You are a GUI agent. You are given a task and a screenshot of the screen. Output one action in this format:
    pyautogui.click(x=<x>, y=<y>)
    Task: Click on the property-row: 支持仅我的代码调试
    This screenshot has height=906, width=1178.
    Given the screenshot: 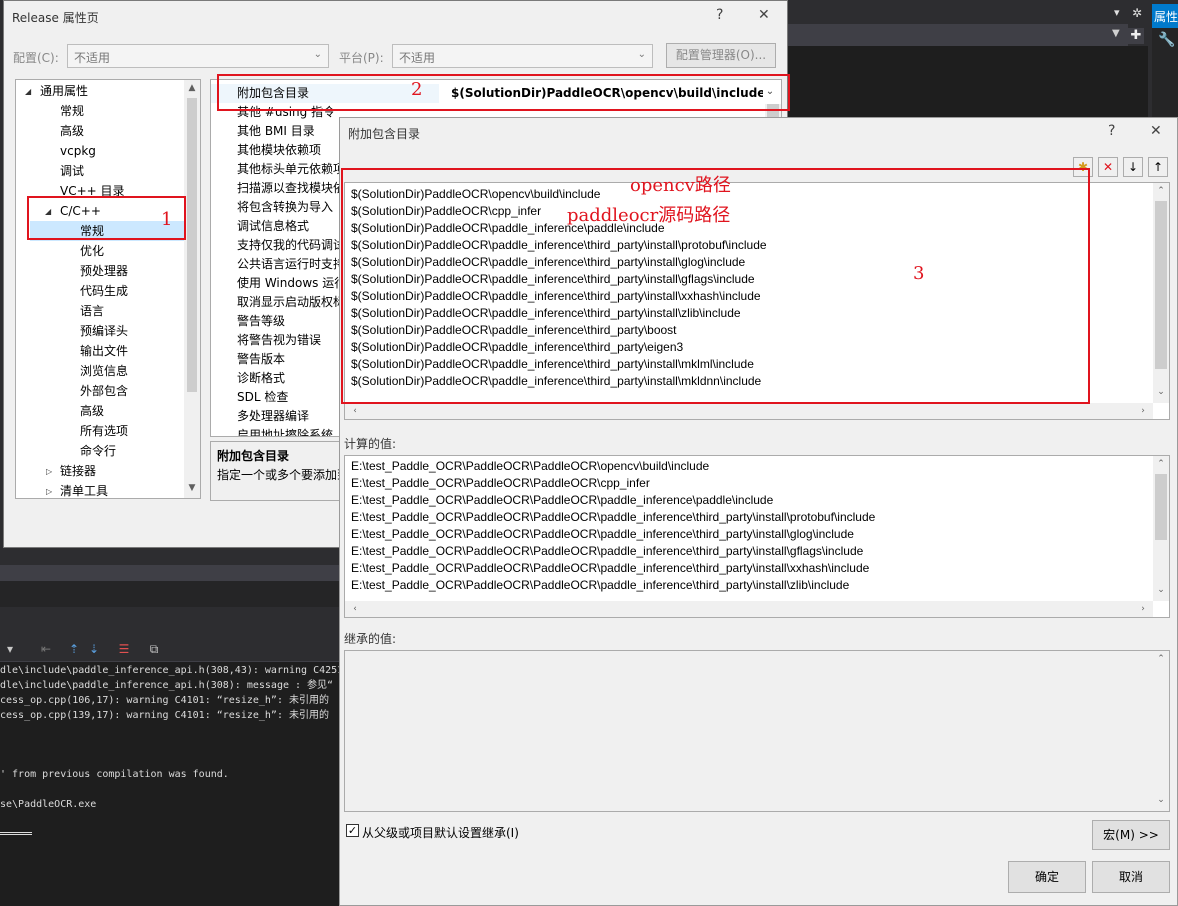 What is the action you would take?
    pyautogui.click(x=276, y=245)
    